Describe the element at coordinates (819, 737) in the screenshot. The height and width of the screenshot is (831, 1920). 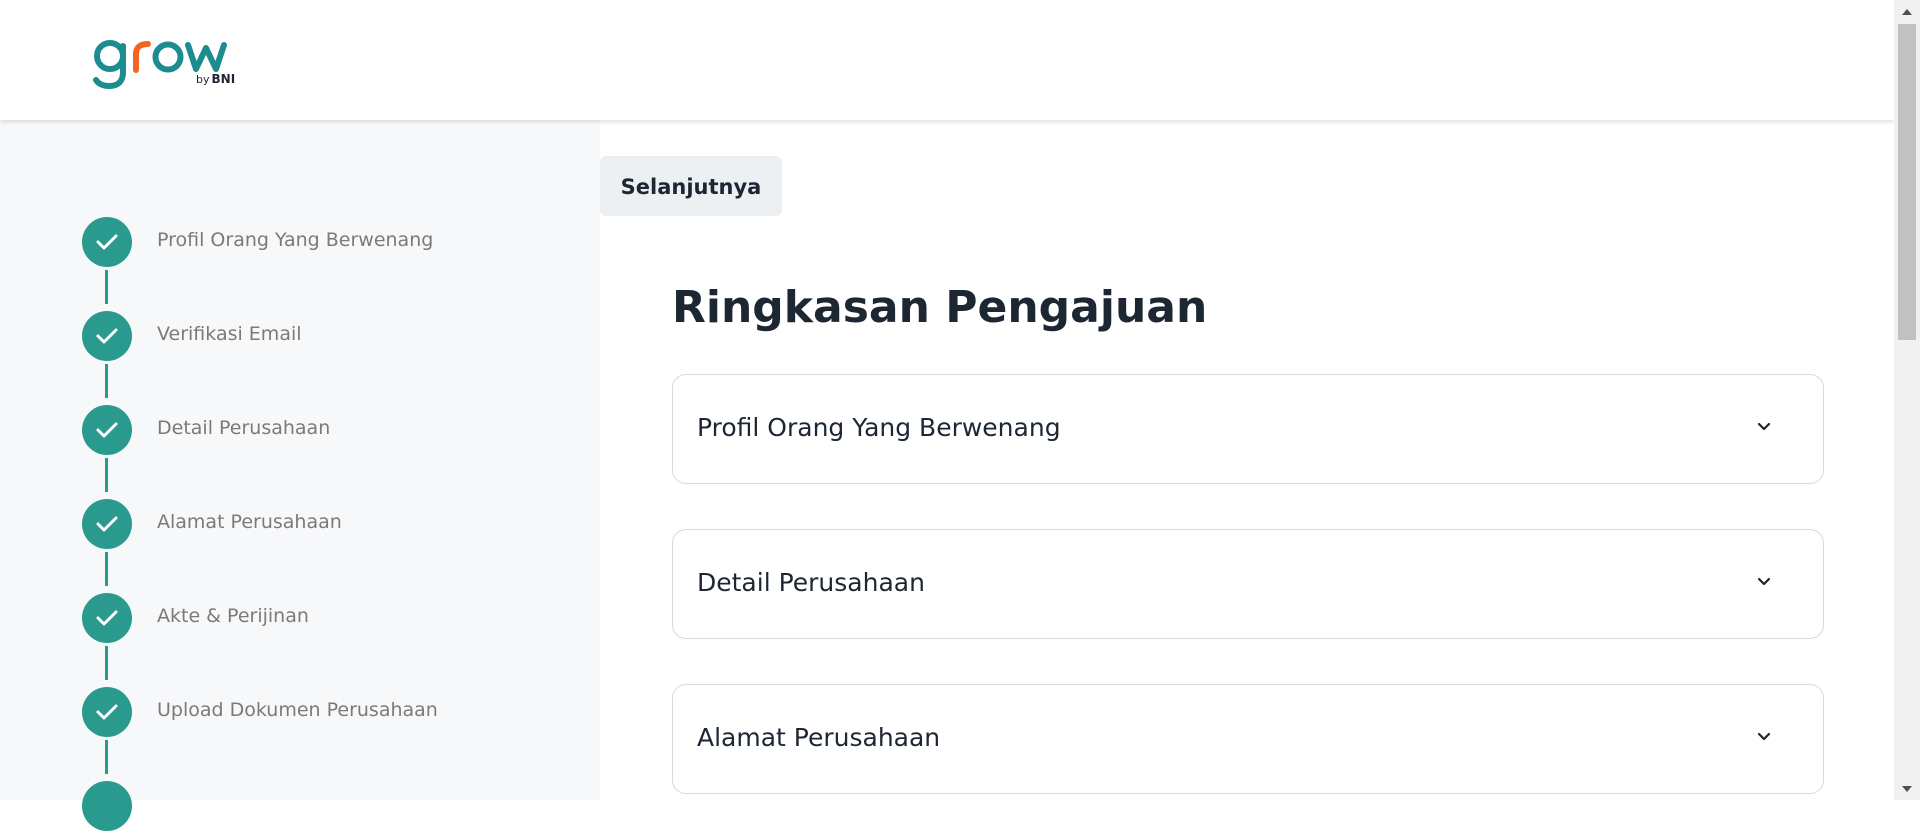
I see `accordion-title: Alamat Perusahaan` at that location.